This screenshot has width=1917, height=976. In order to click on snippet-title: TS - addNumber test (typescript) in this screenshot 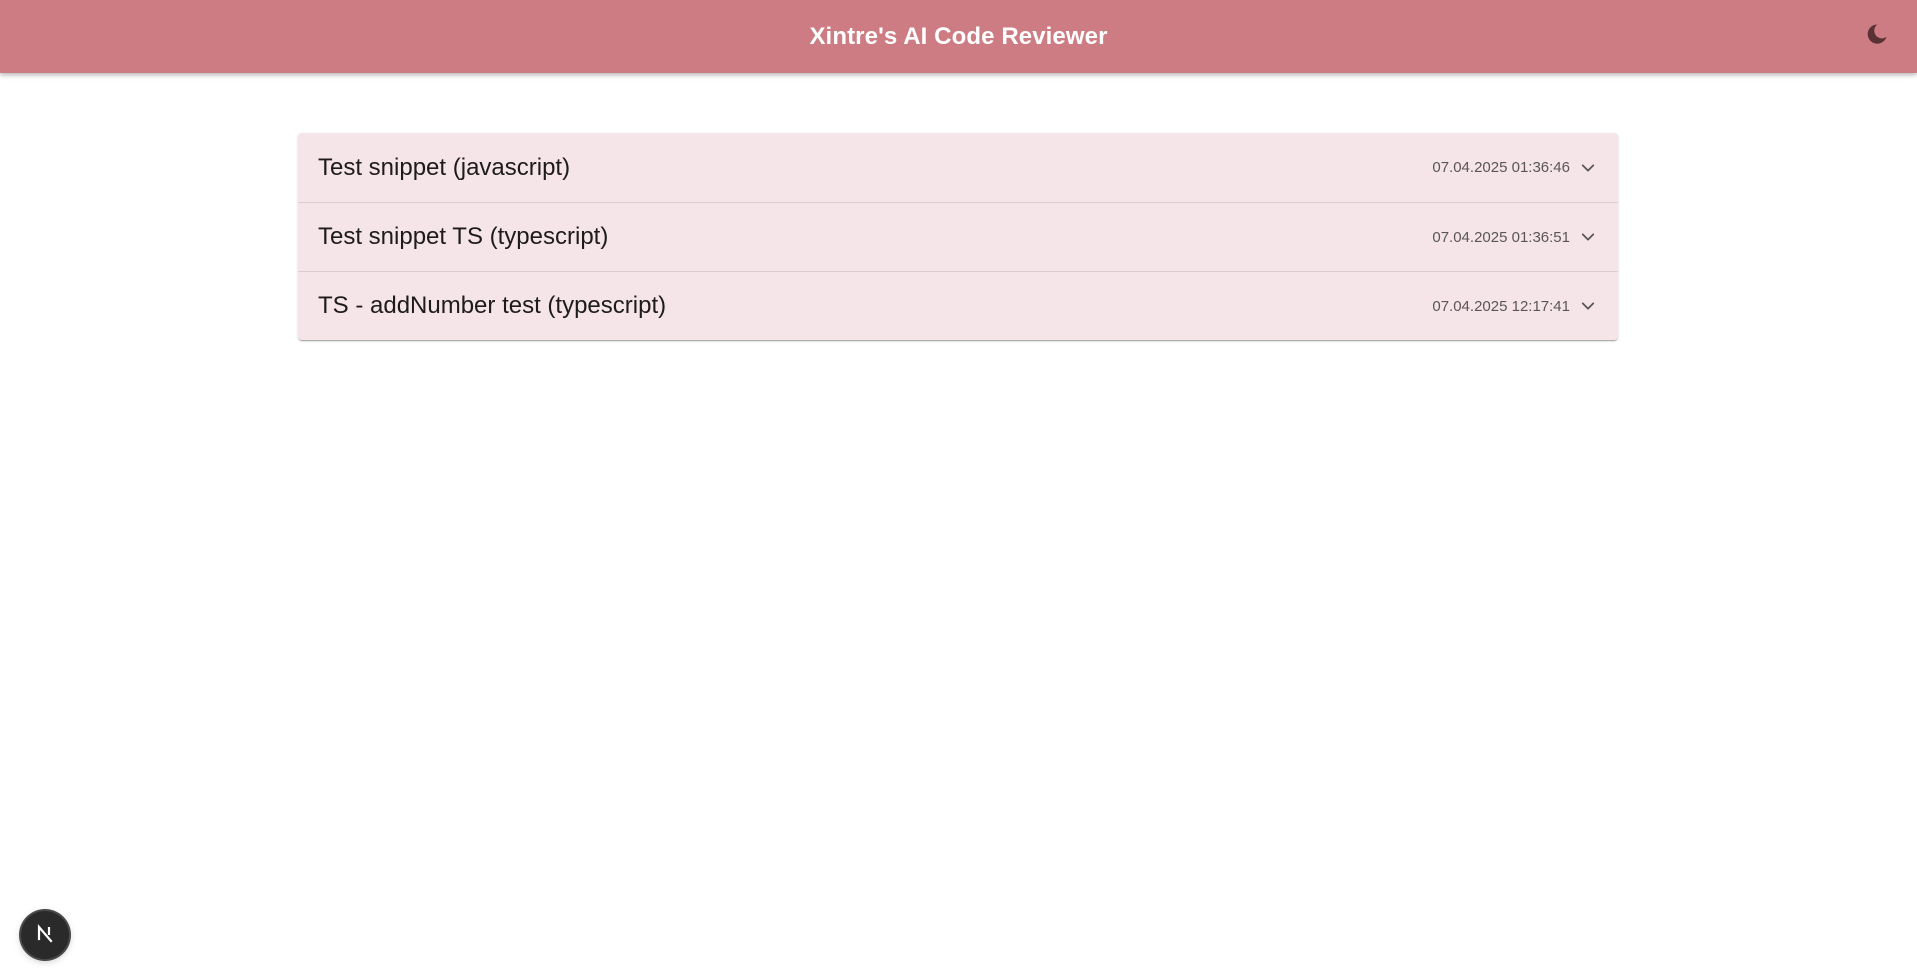, I will do `click(492, 305)`.